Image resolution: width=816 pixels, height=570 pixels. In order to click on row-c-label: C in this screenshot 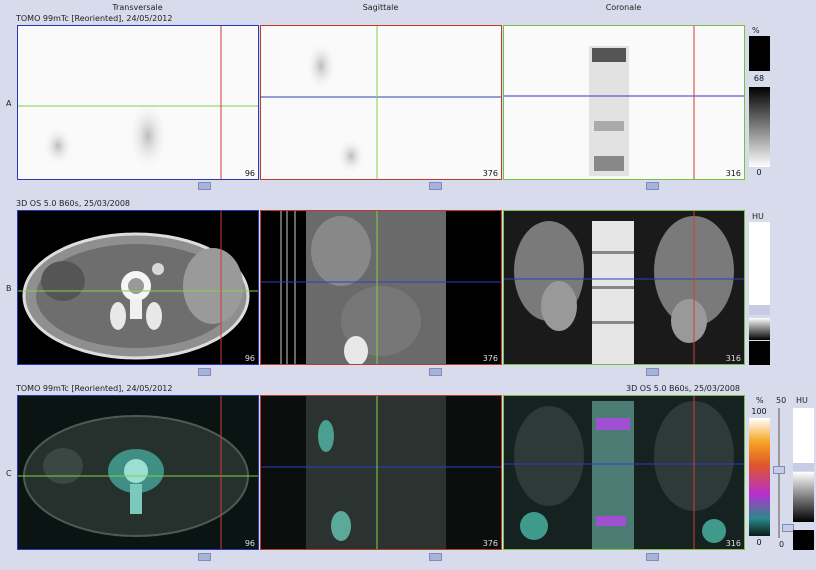, I will do `click(9, 473)`.